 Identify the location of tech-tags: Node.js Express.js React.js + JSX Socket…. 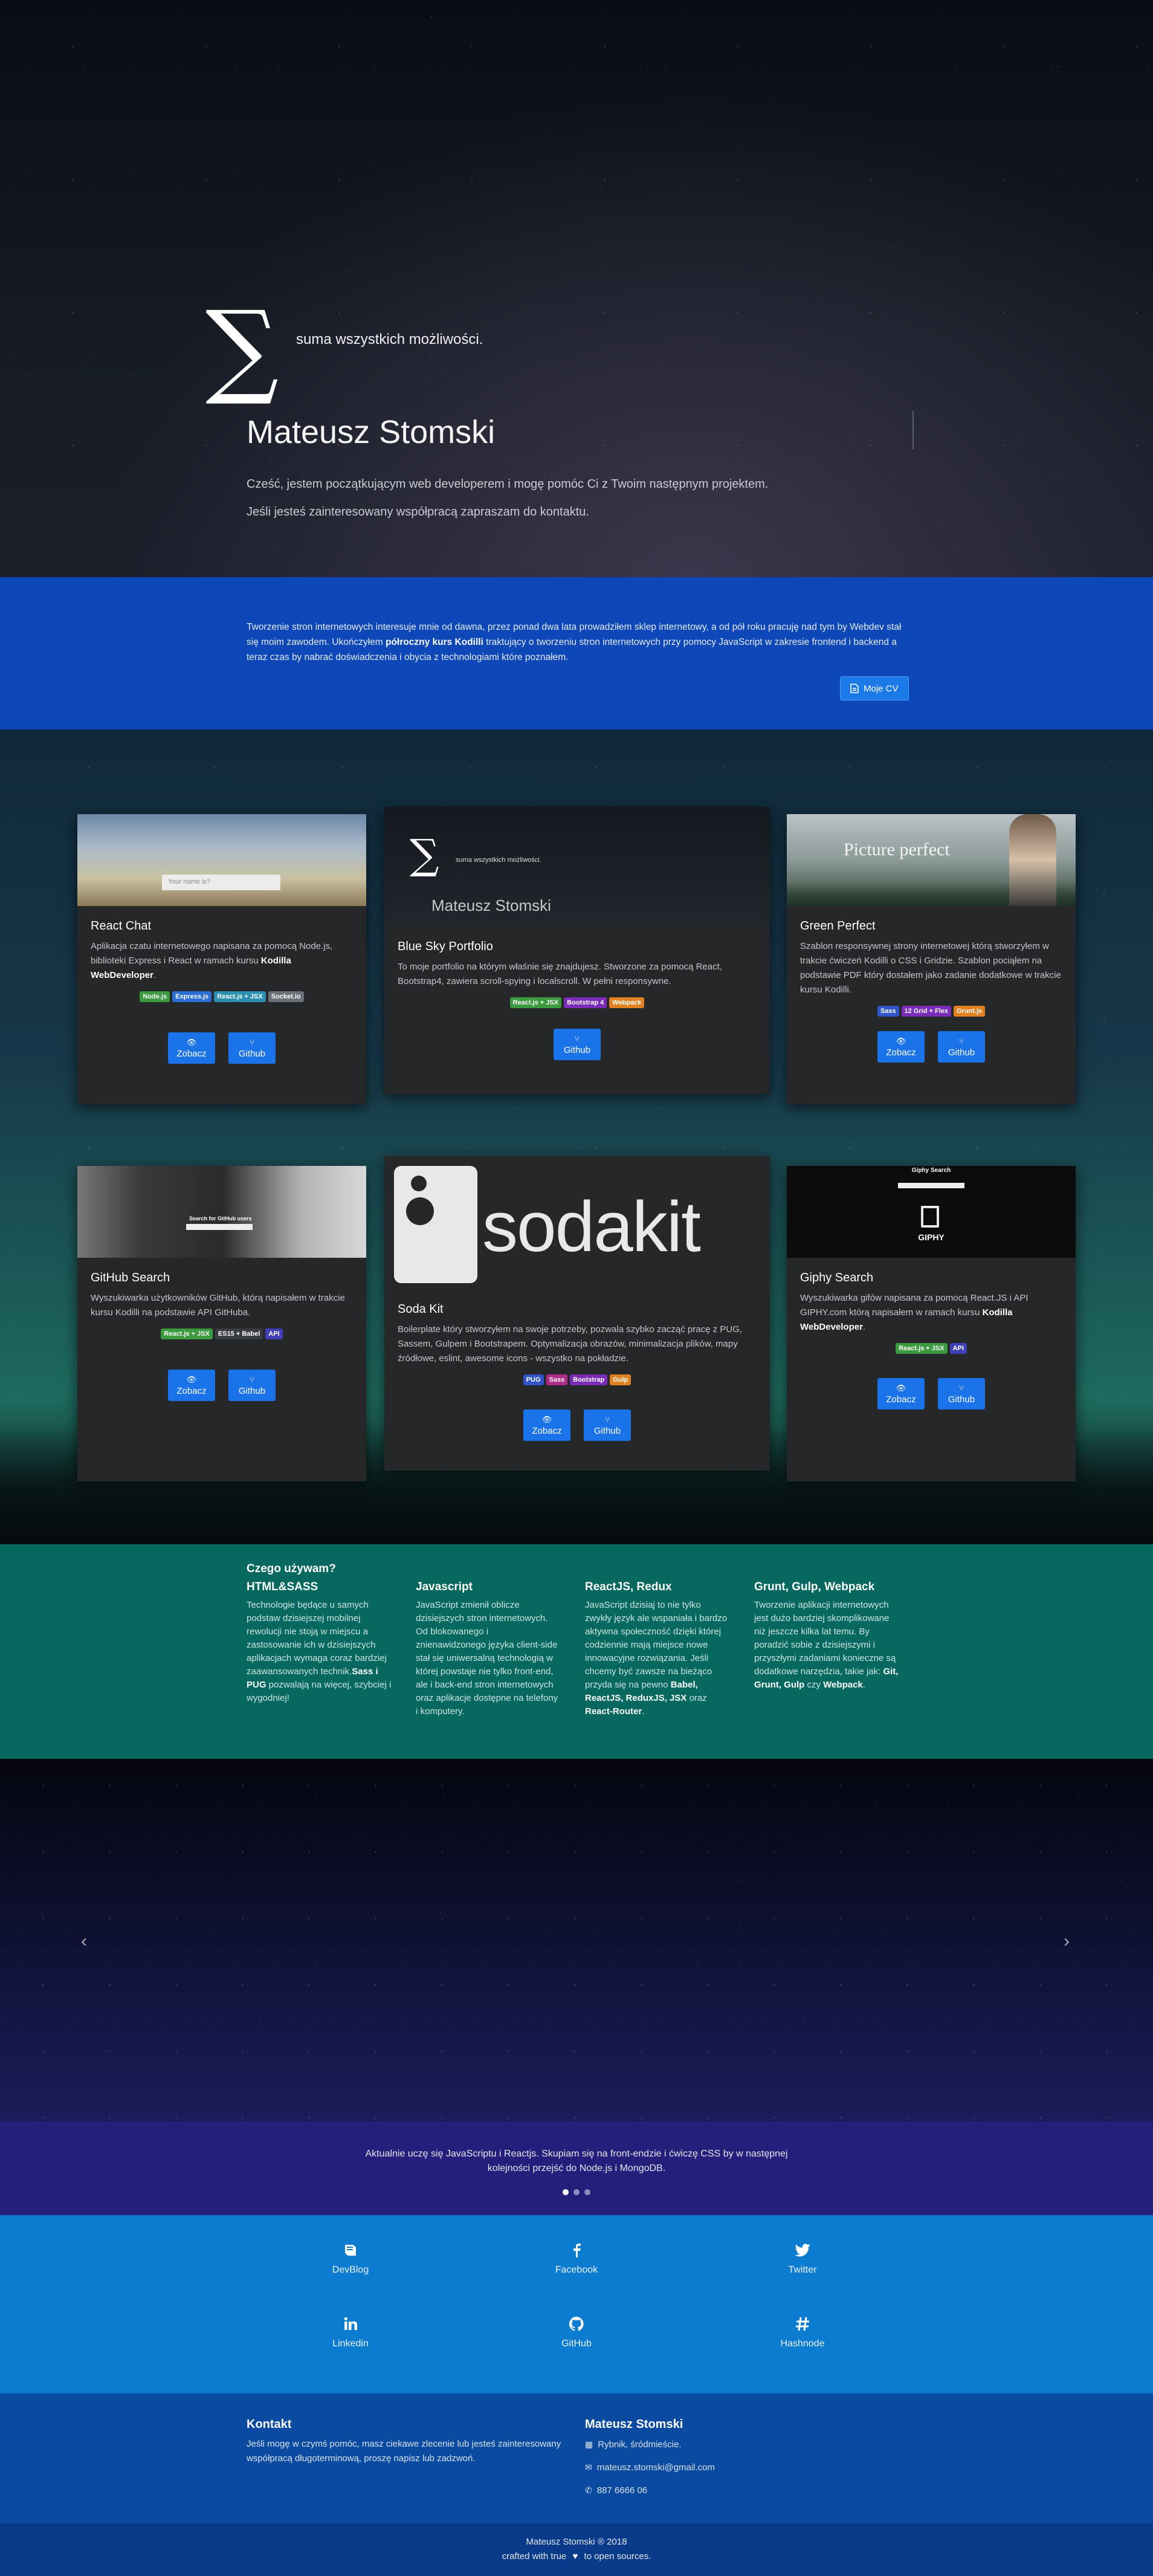
(222, 996).